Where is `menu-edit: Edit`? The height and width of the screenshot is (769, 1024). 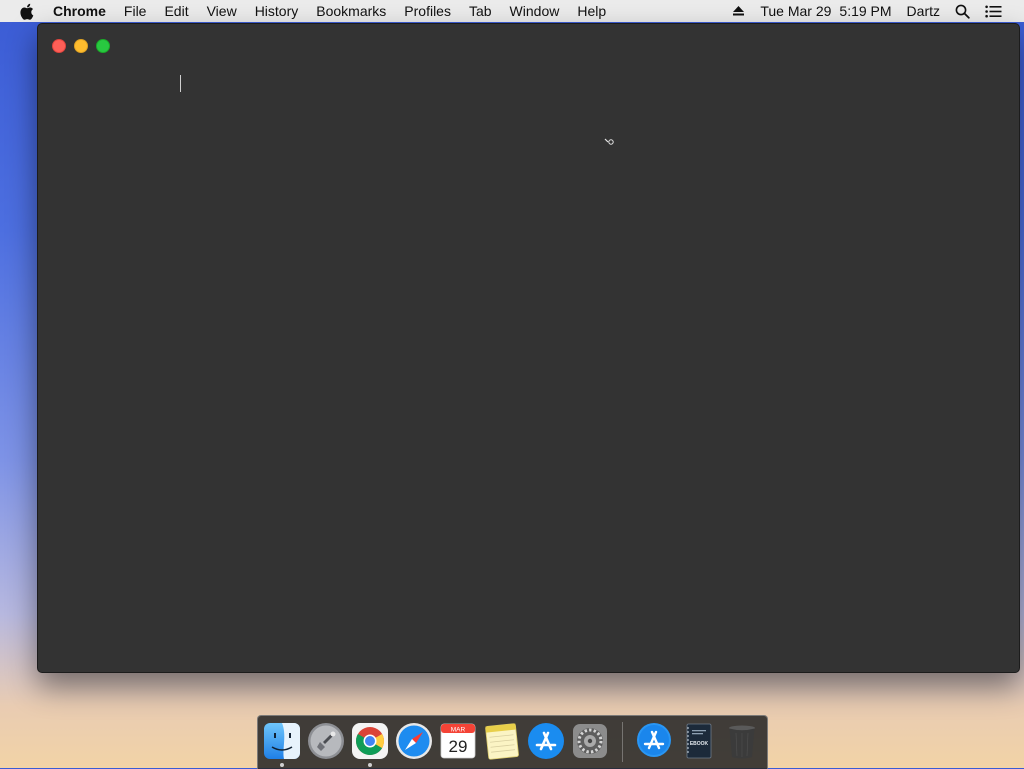 menu-edit: Edit is located at coordinates (176, 11).